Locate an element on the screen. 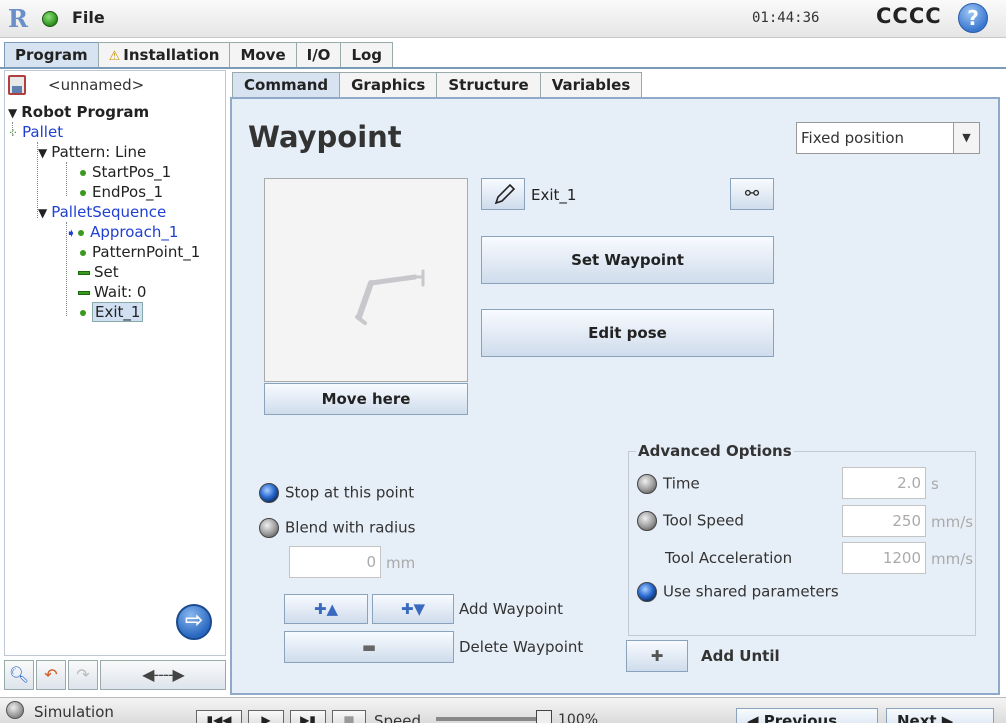 Image resolution: width=1006 pixels, height=723 pixels. stop-label: Stop at this point is located at coordinates (350, 492).